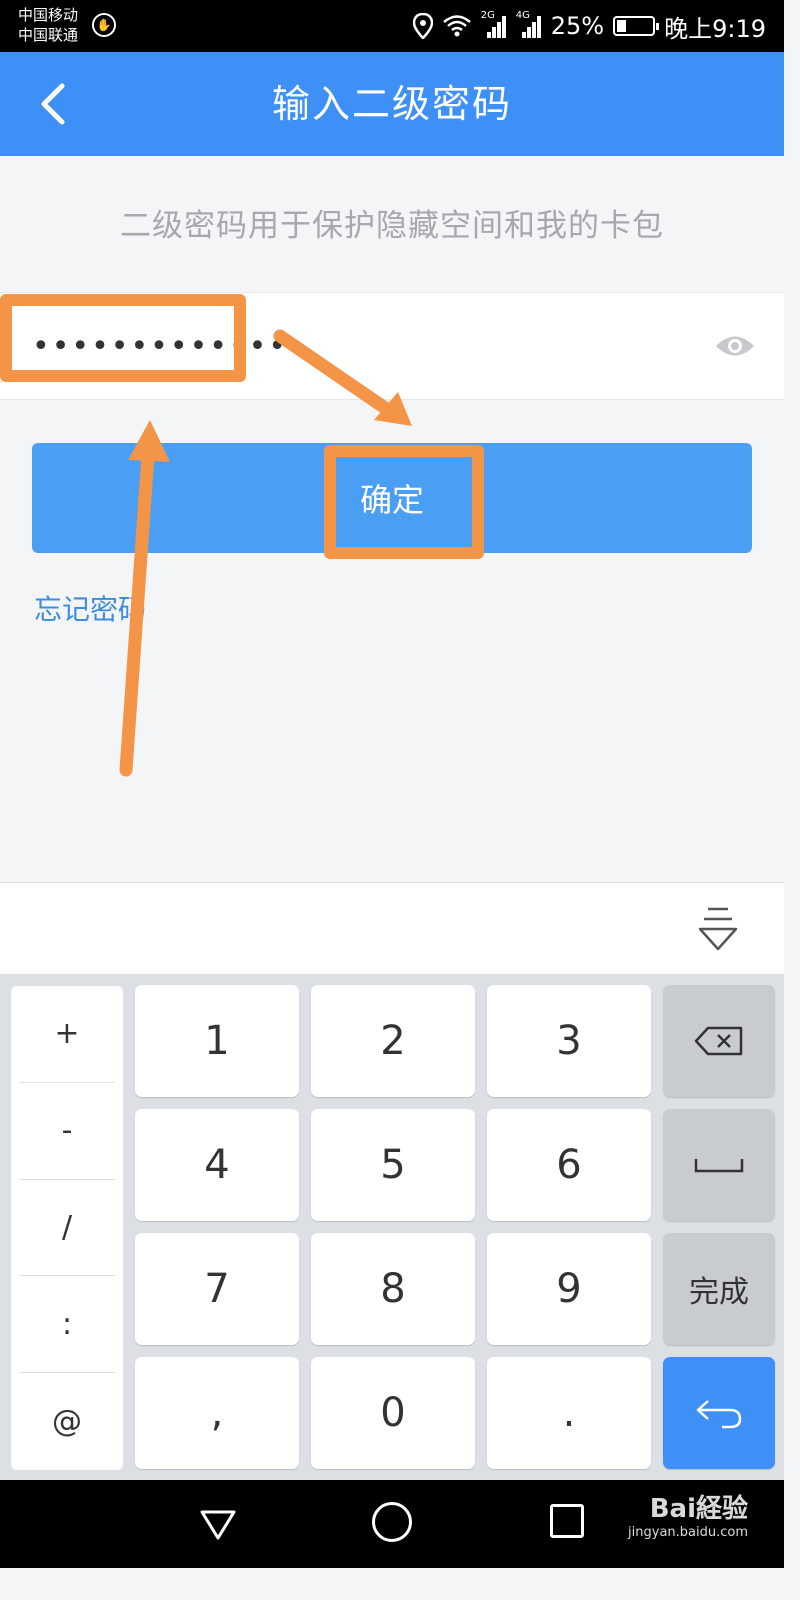  I want to click on battery-percent: 25%, so click(577, 26).